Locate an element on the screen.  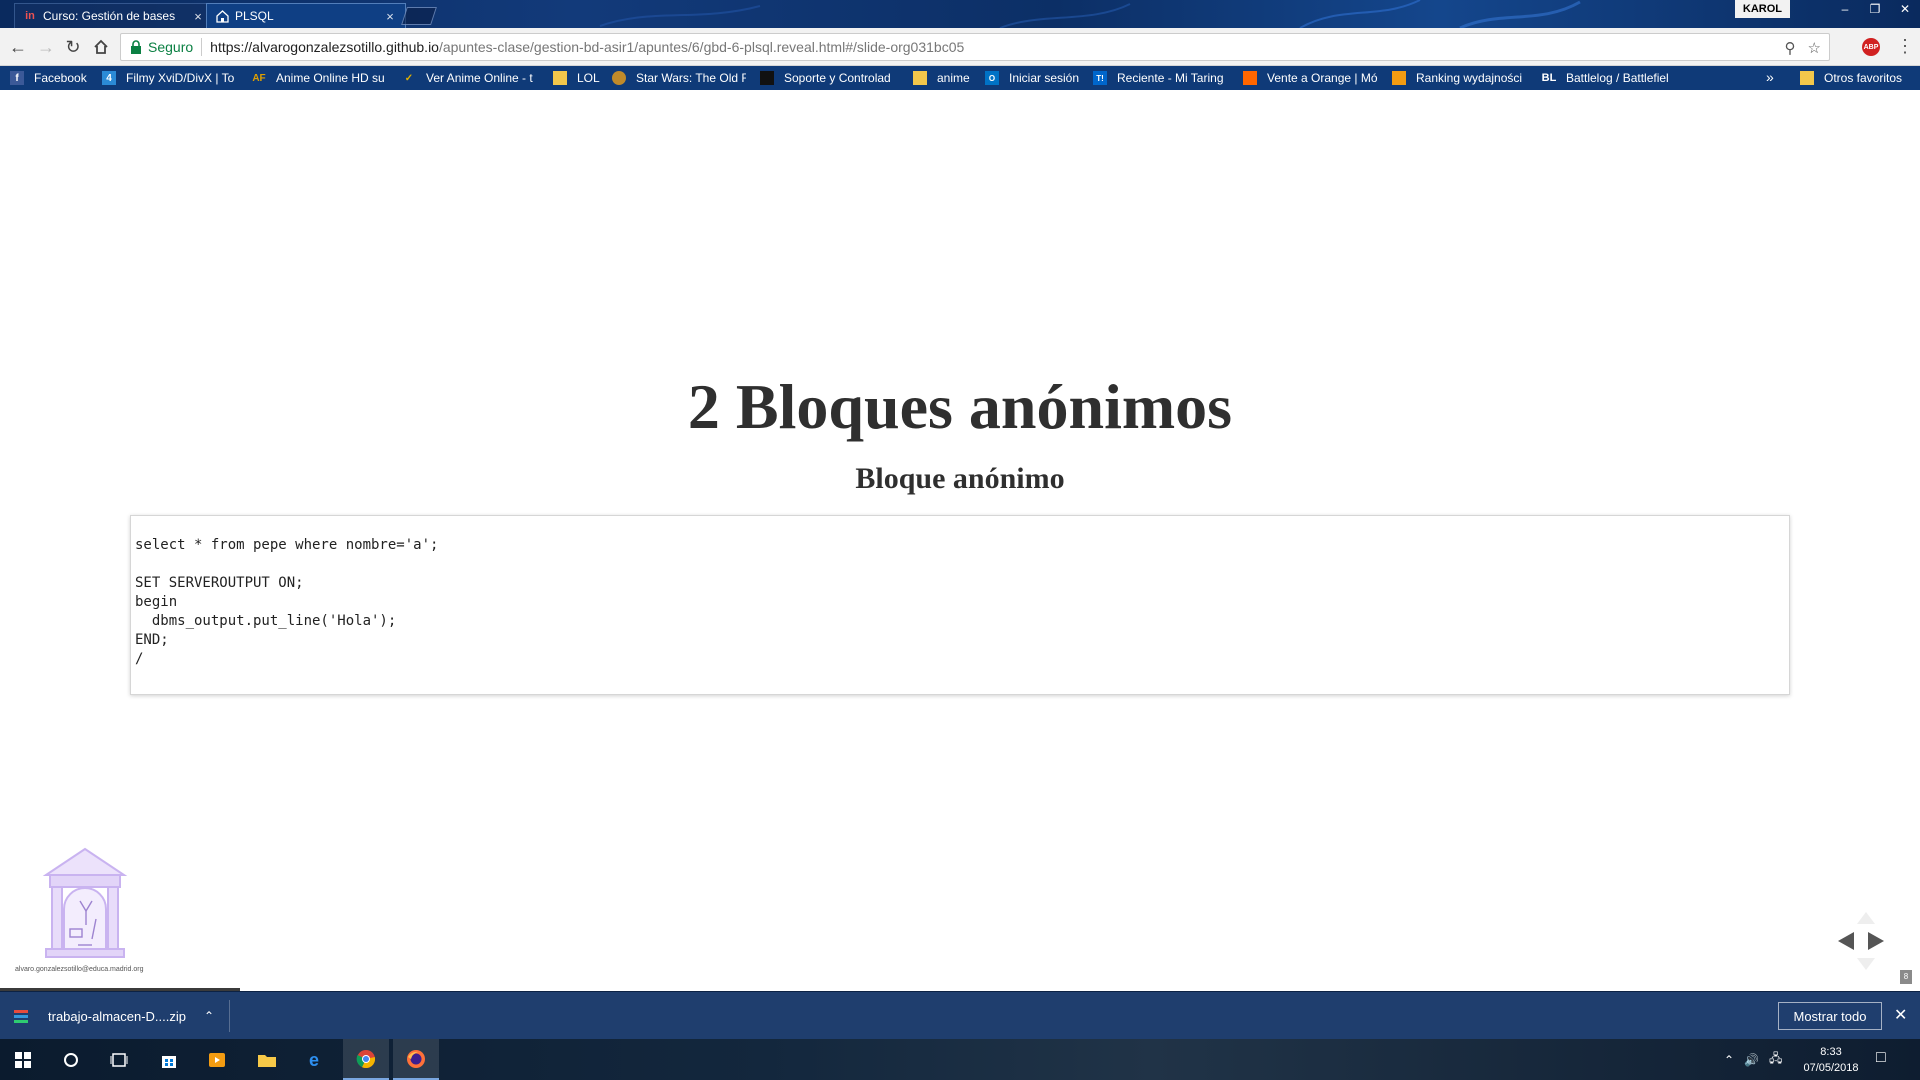
profile-button: KAROL is located at coordinates (1762, 9).